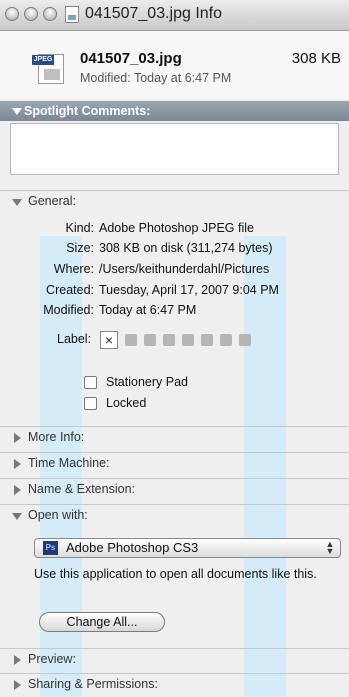 This screenshot has height=697, width=349. Describe the element at coordinates (174, 659) in the screenshot. I see `section-preview: Preview:` at that location.